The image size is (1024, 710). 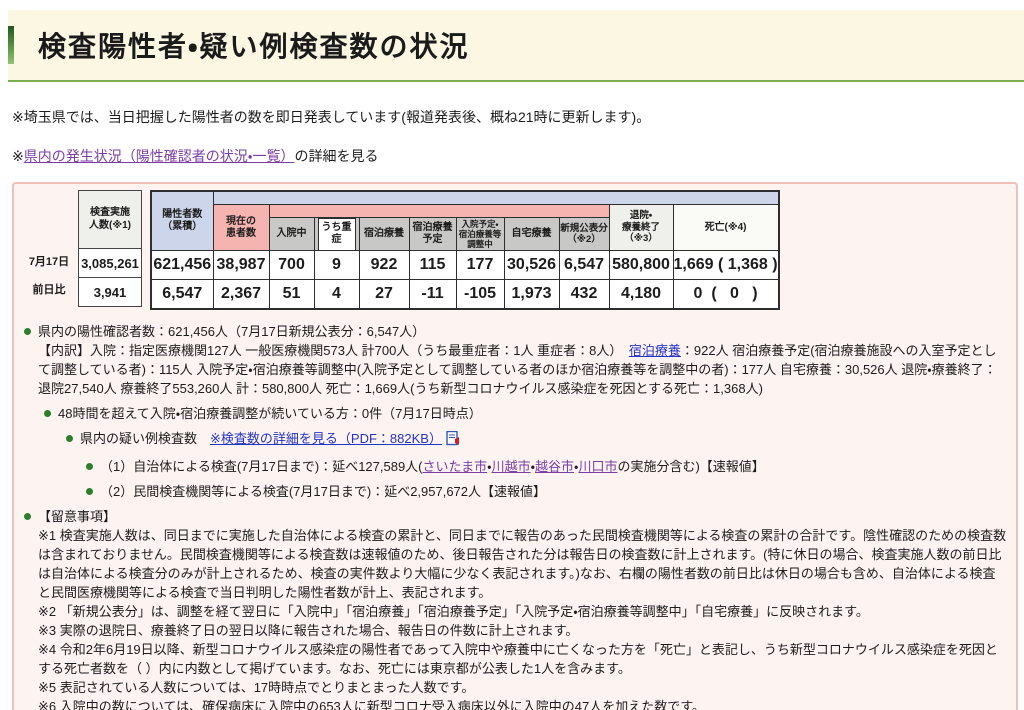 What do you see at coordinates (182, 294) in the screenshot?
I see `cell-positive-diff: 6,547` at bounding box center [182, 294].